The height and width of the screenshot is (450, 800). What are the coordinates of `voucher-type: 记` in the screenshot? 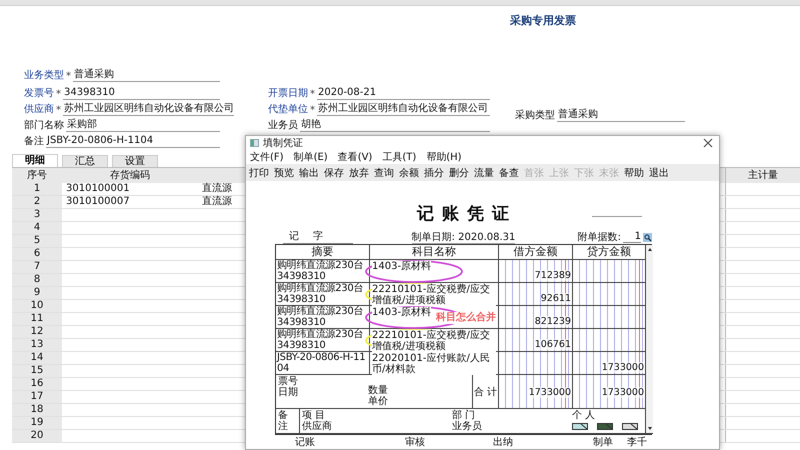 It's located at (294, 236).